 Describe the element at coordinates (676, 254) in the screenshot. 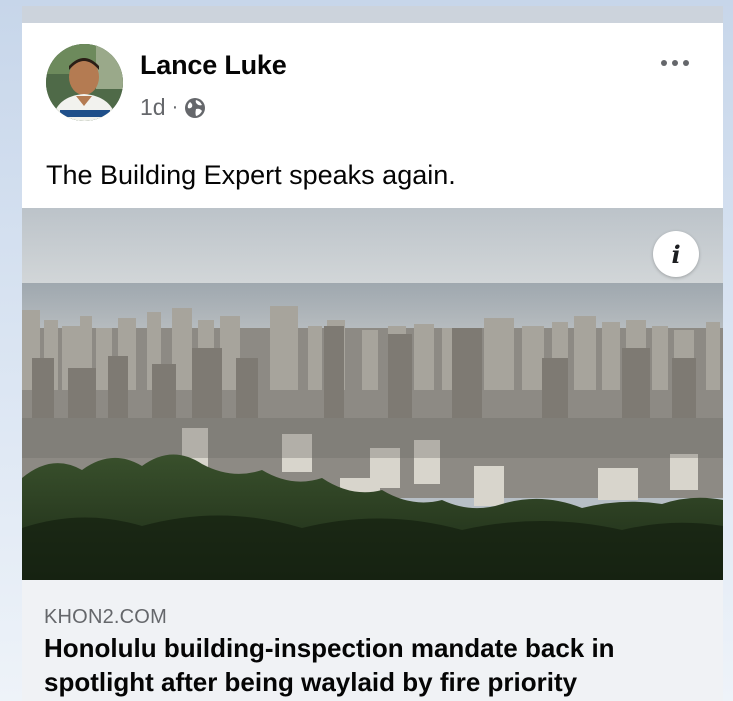

I see `info-icon: i` at that location.